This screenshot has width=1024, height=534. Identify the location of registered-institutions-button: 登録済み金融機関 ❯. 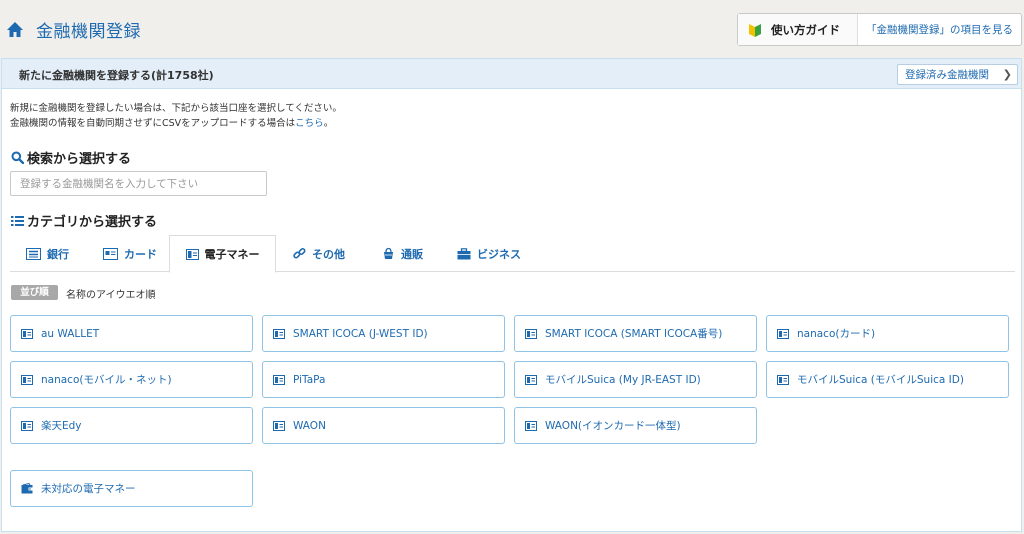
(957, 74).